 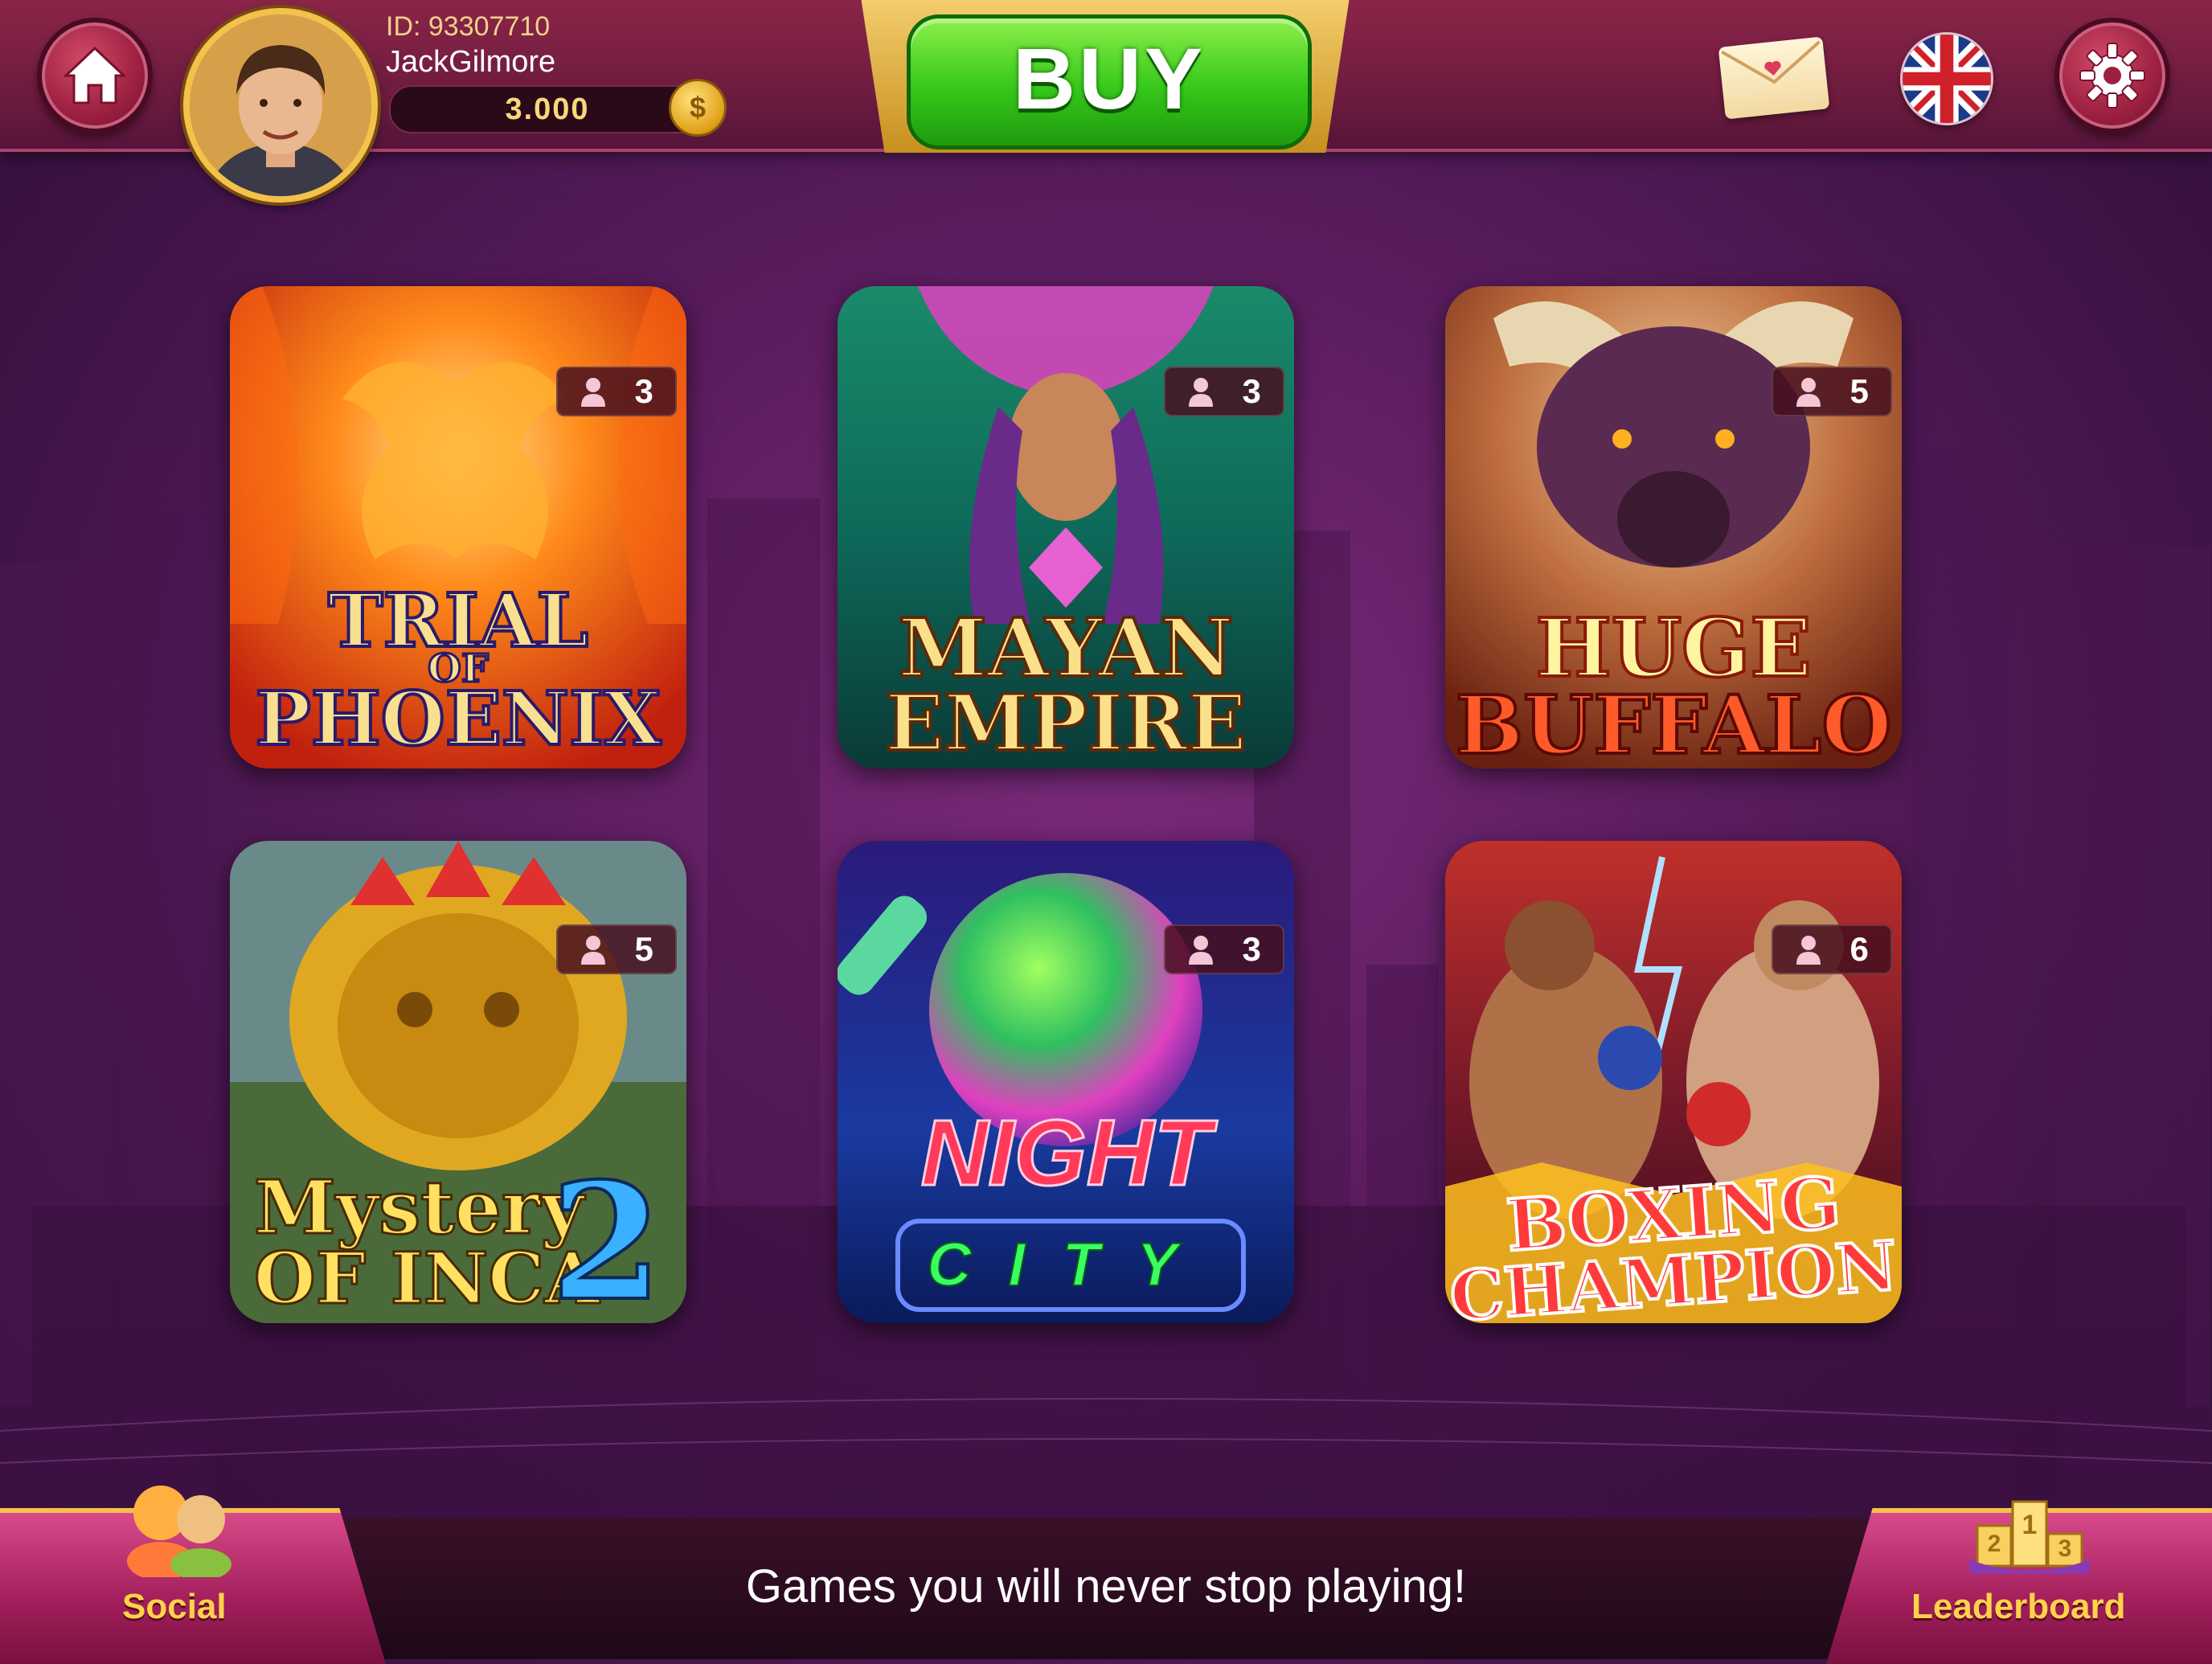 I want to click on mail-button, so click(x=1774, y=78).